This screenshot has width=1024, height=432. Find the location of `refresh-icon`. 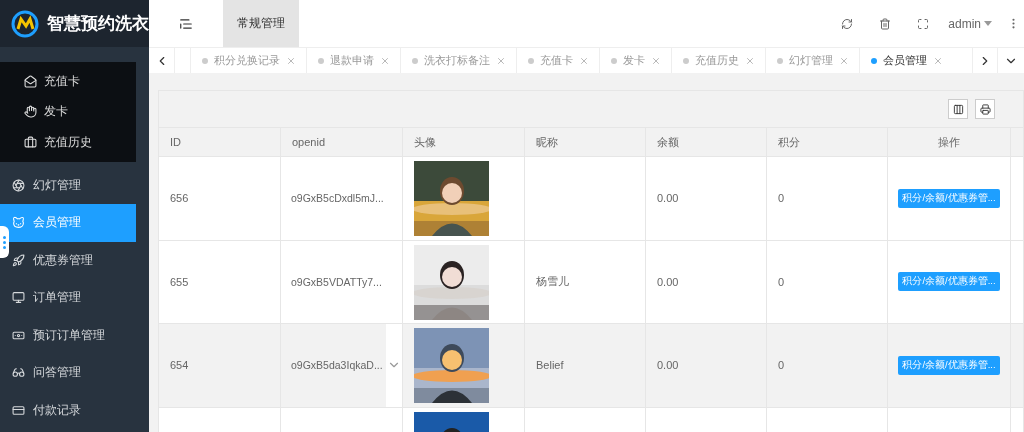

refresh-icon is located at coordinates (847, 23).